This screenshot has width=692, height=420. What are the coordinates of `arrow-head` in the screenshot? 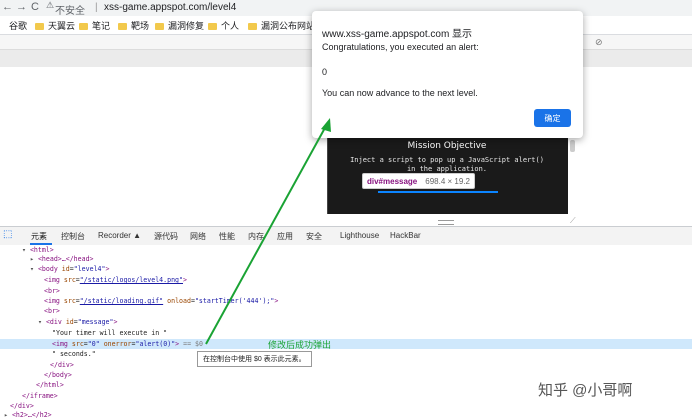 It's located at (326, 125).